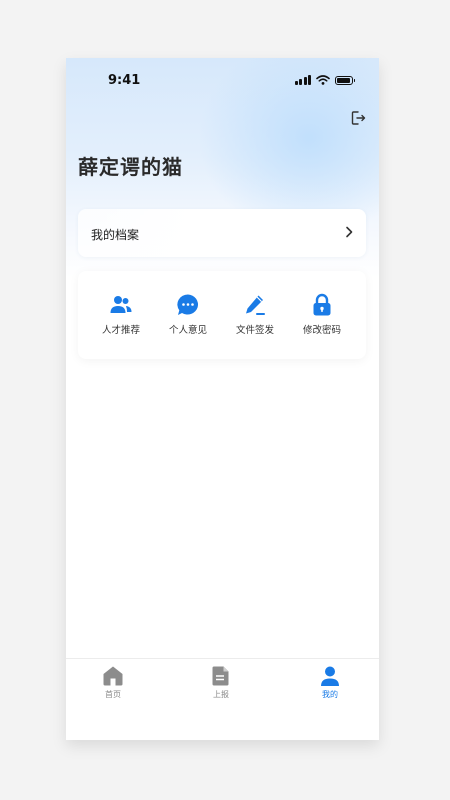  Describe the element at coordinates (188, 304) in the screenshot. I see `chat-bubble-icon` at that location.